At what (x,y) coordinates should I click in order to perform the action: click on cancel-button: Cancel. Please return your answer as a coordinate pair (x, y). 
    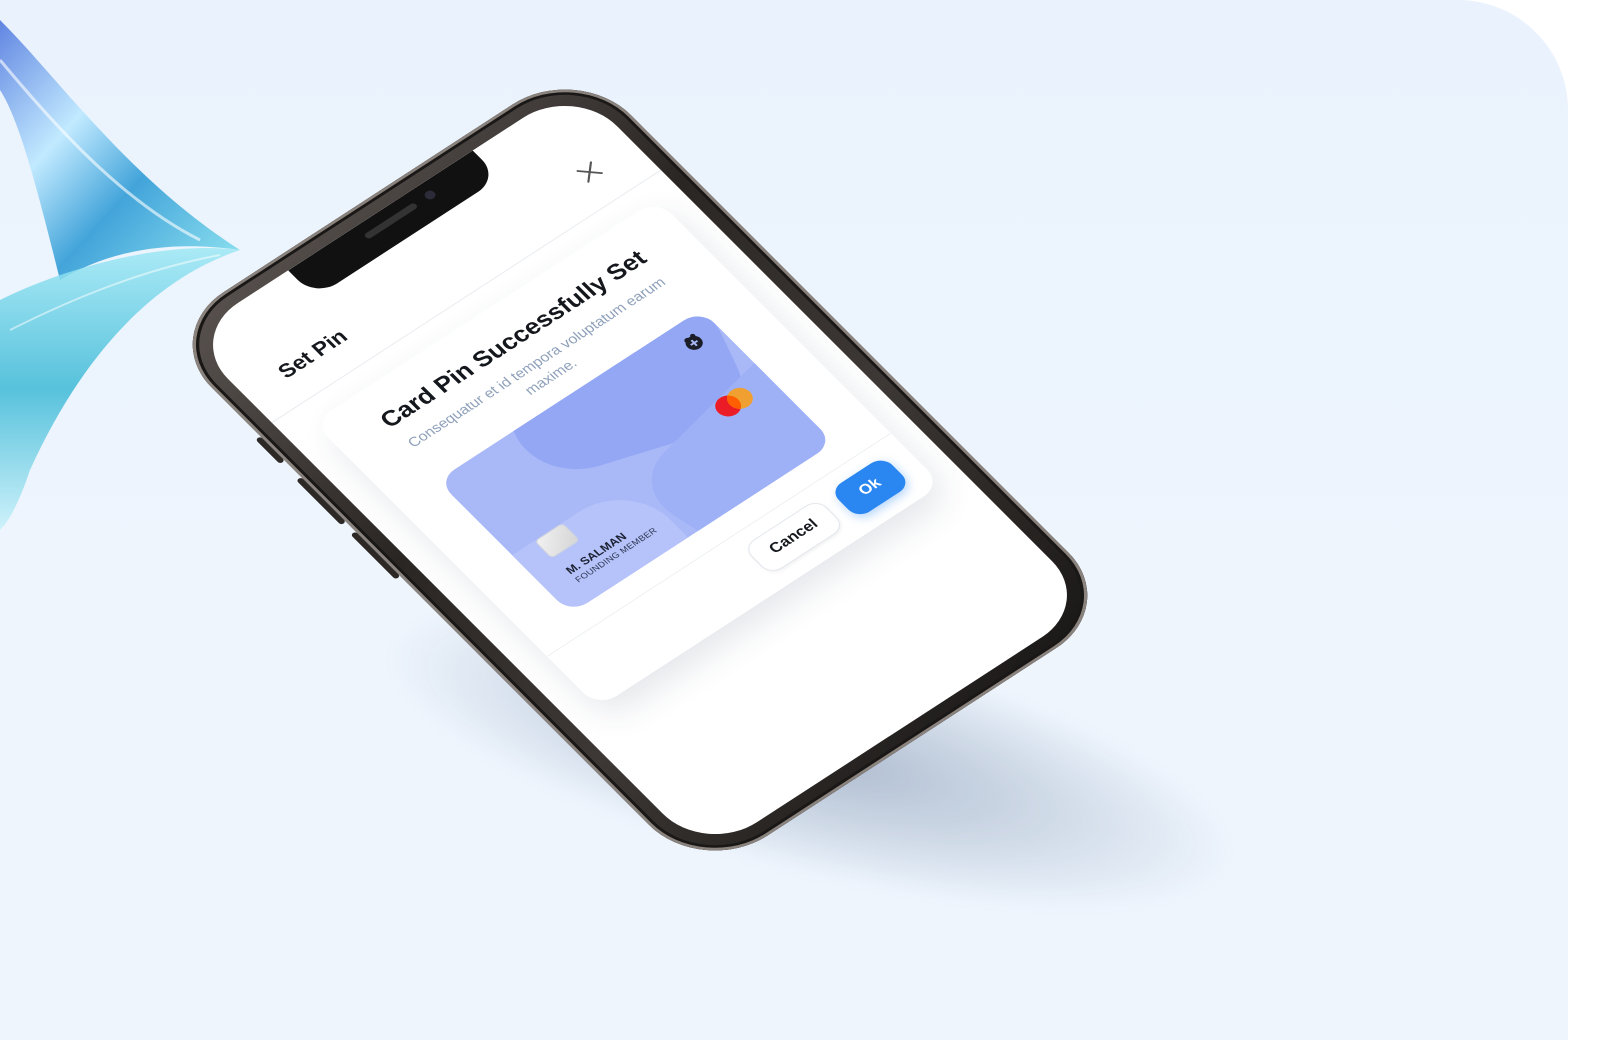
    Looking at the image, I should click on (794, 537).